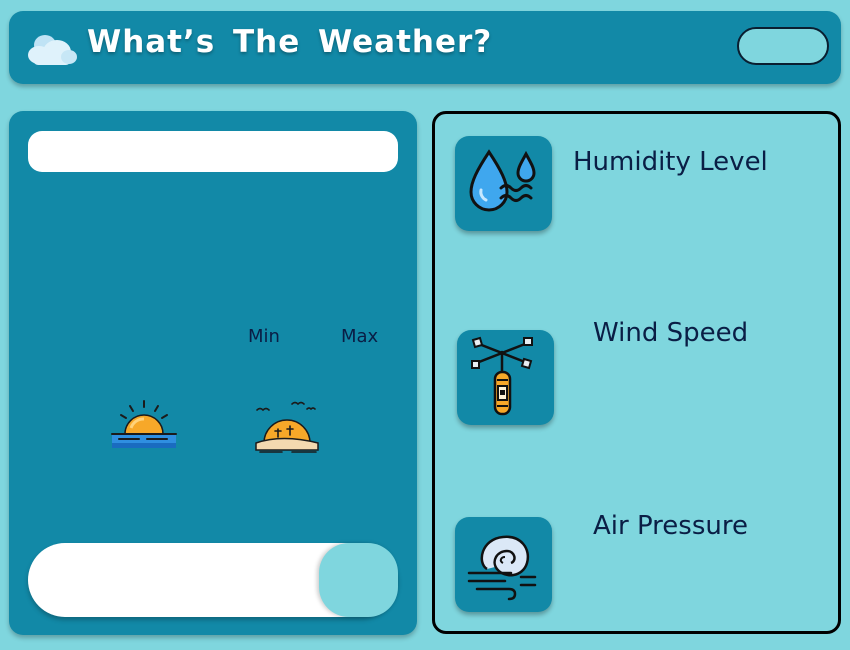 The width and height of the screenshot is (850, 650). What do you see at coordinates (670, 162) in the screenshot?
I see `metric-label-humidity: Humidity Level` at bounding box center [670, 162].